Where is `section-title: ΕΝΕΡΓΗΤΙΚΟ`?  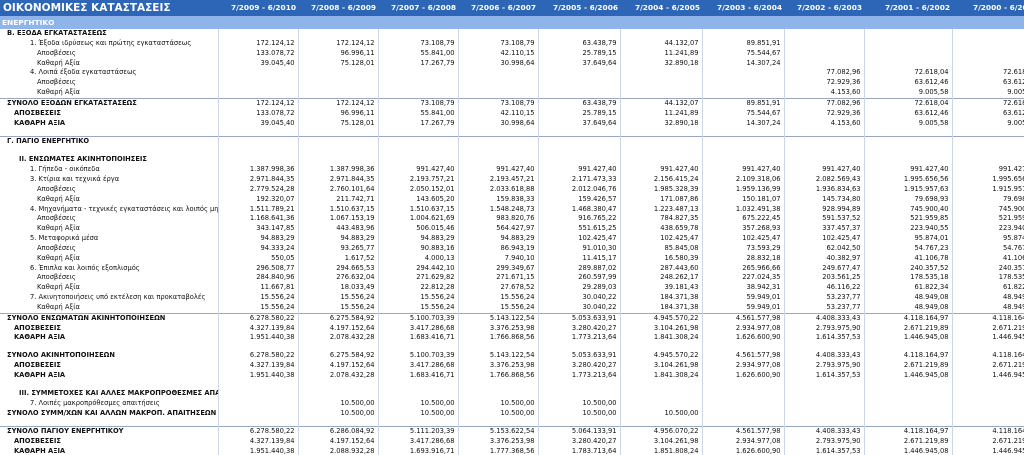 section-title: ΕΝΕΡΓΗΤΙΚΟ is located at coordinates (512, 22).